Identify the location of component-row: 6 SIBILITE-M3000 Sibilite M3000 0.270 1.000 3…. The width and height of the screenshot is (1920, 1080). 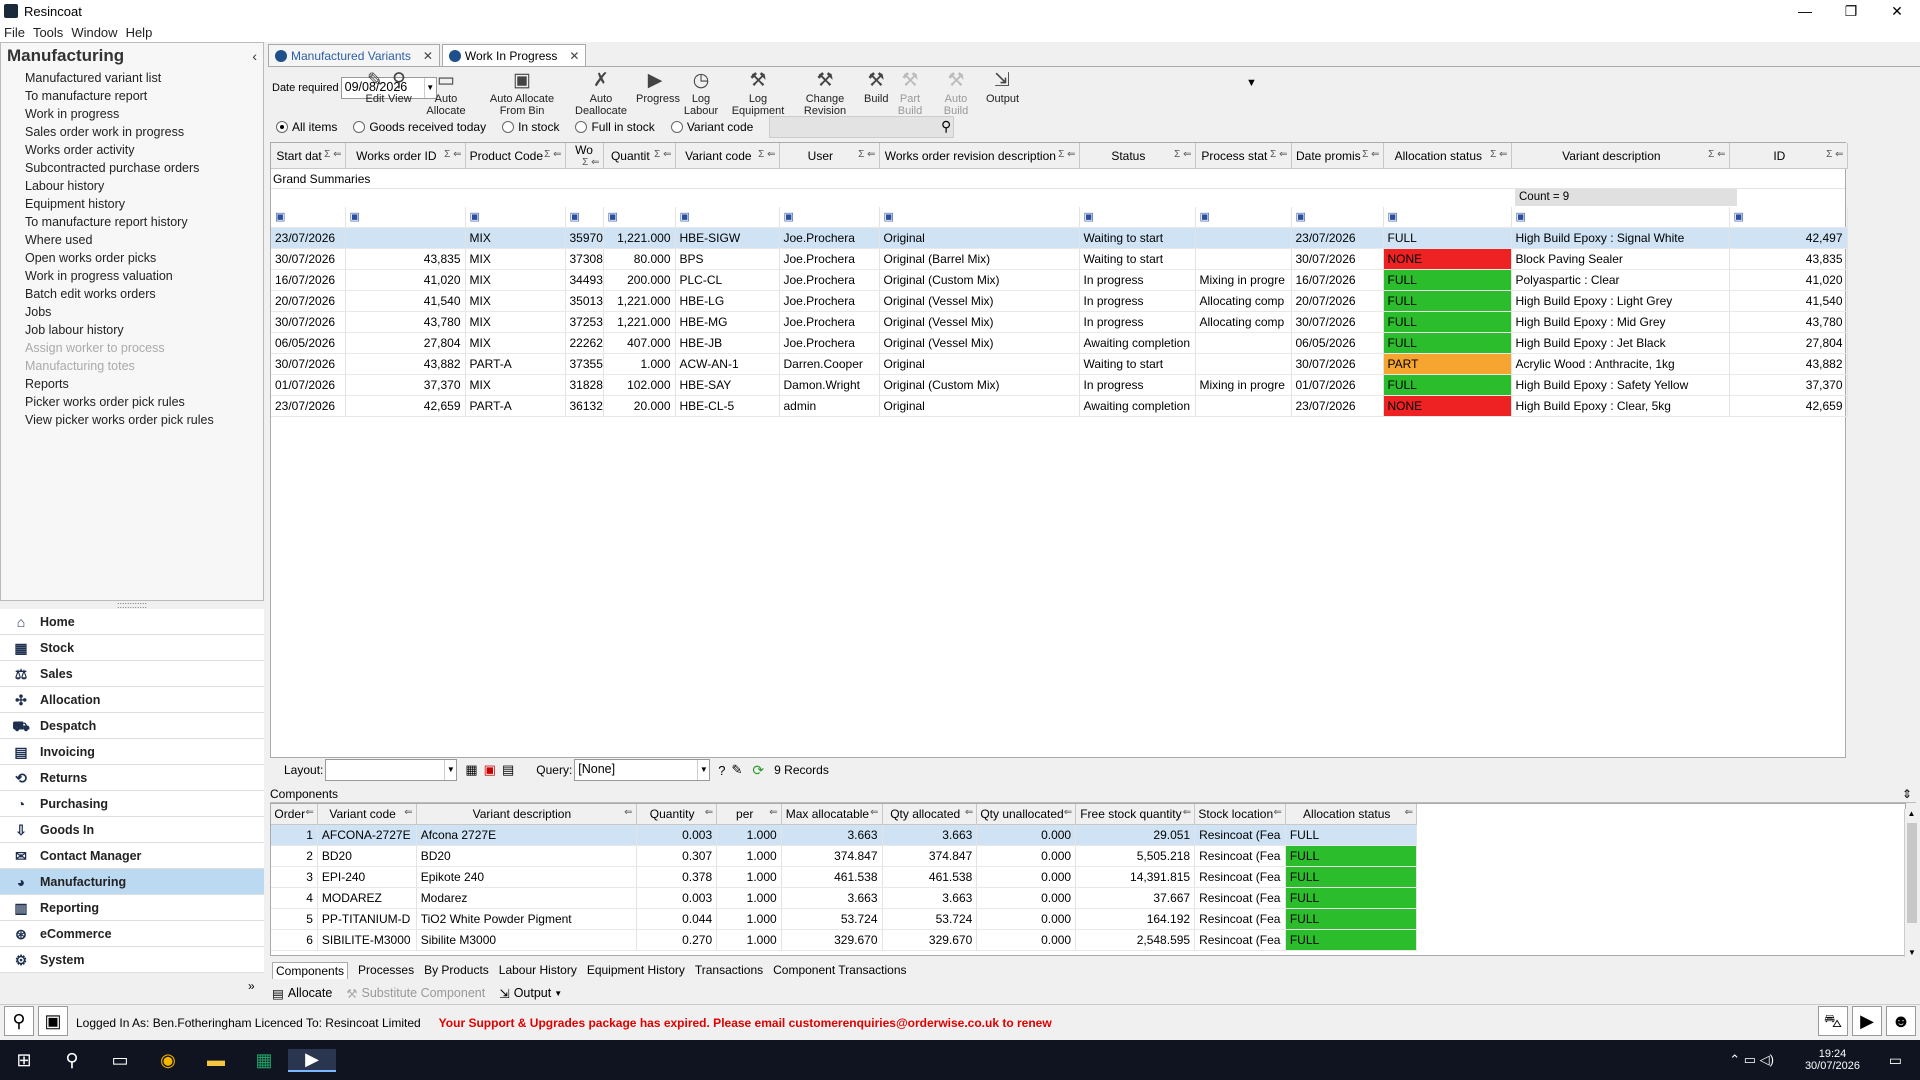
(844, 940).